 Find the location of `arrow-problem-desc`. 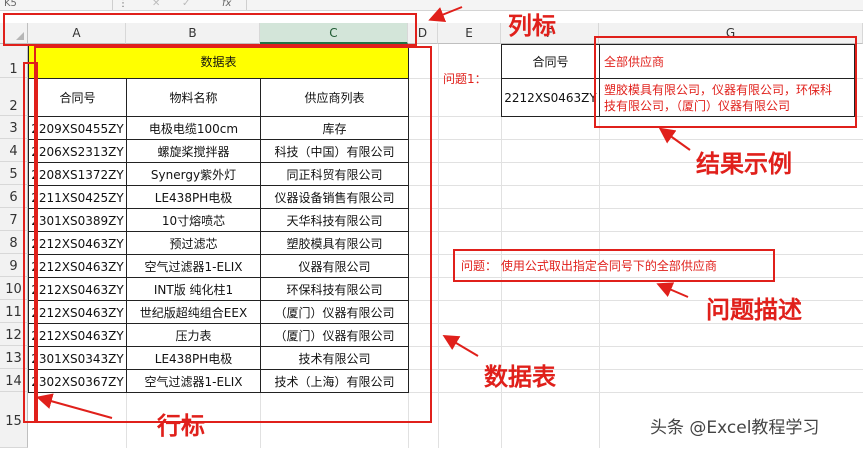

arrow-problem-desc is located at coordinates (672, 290).